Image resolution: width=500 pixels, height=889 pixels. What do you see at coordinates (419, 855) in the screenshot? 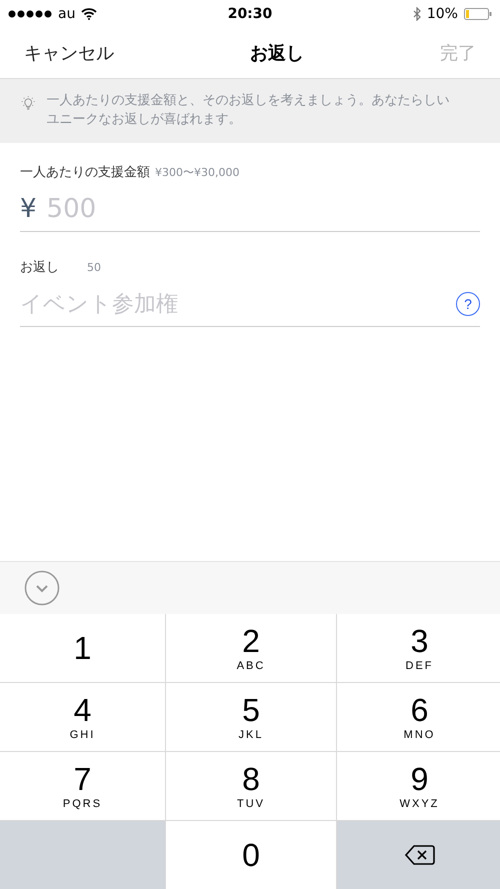
I see `delete-icon` at bounding box center [419, 855].